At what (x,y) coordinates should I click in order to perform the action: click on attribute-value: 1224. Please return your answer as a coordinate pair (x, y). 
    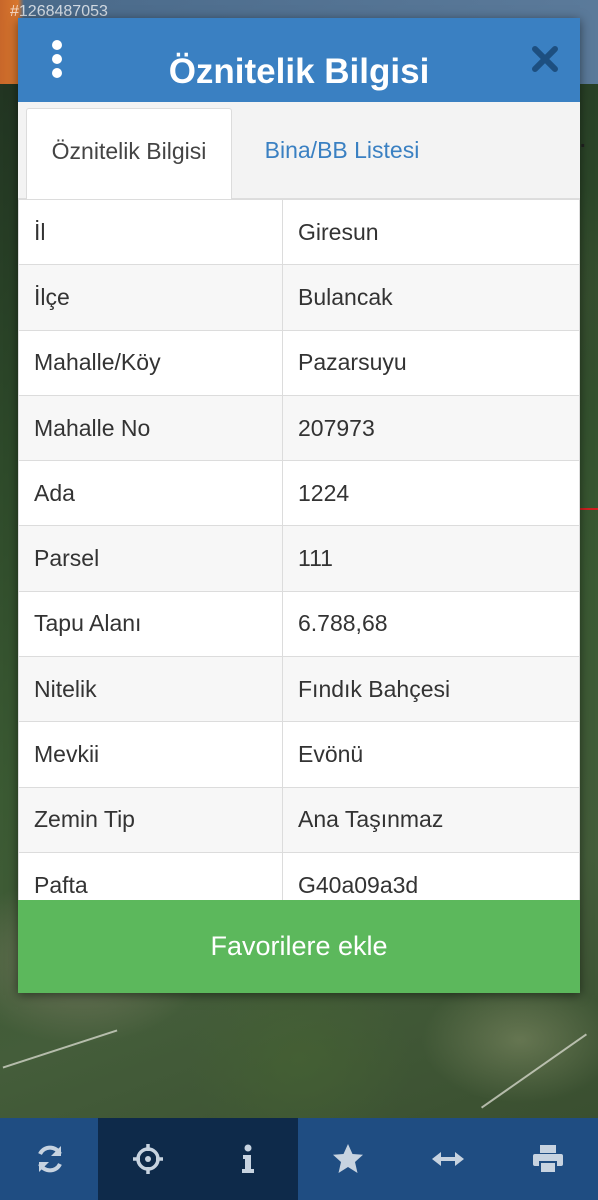
    Looking at the image, I should click on (431, 493).